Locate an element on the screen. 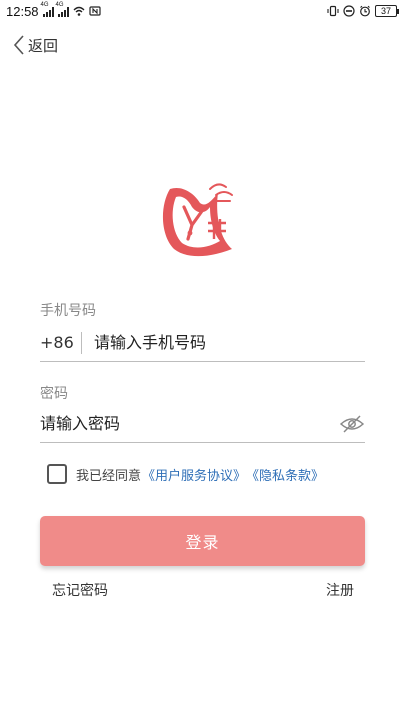  status-bar-right: 37 is located at coordinates (363, 11).